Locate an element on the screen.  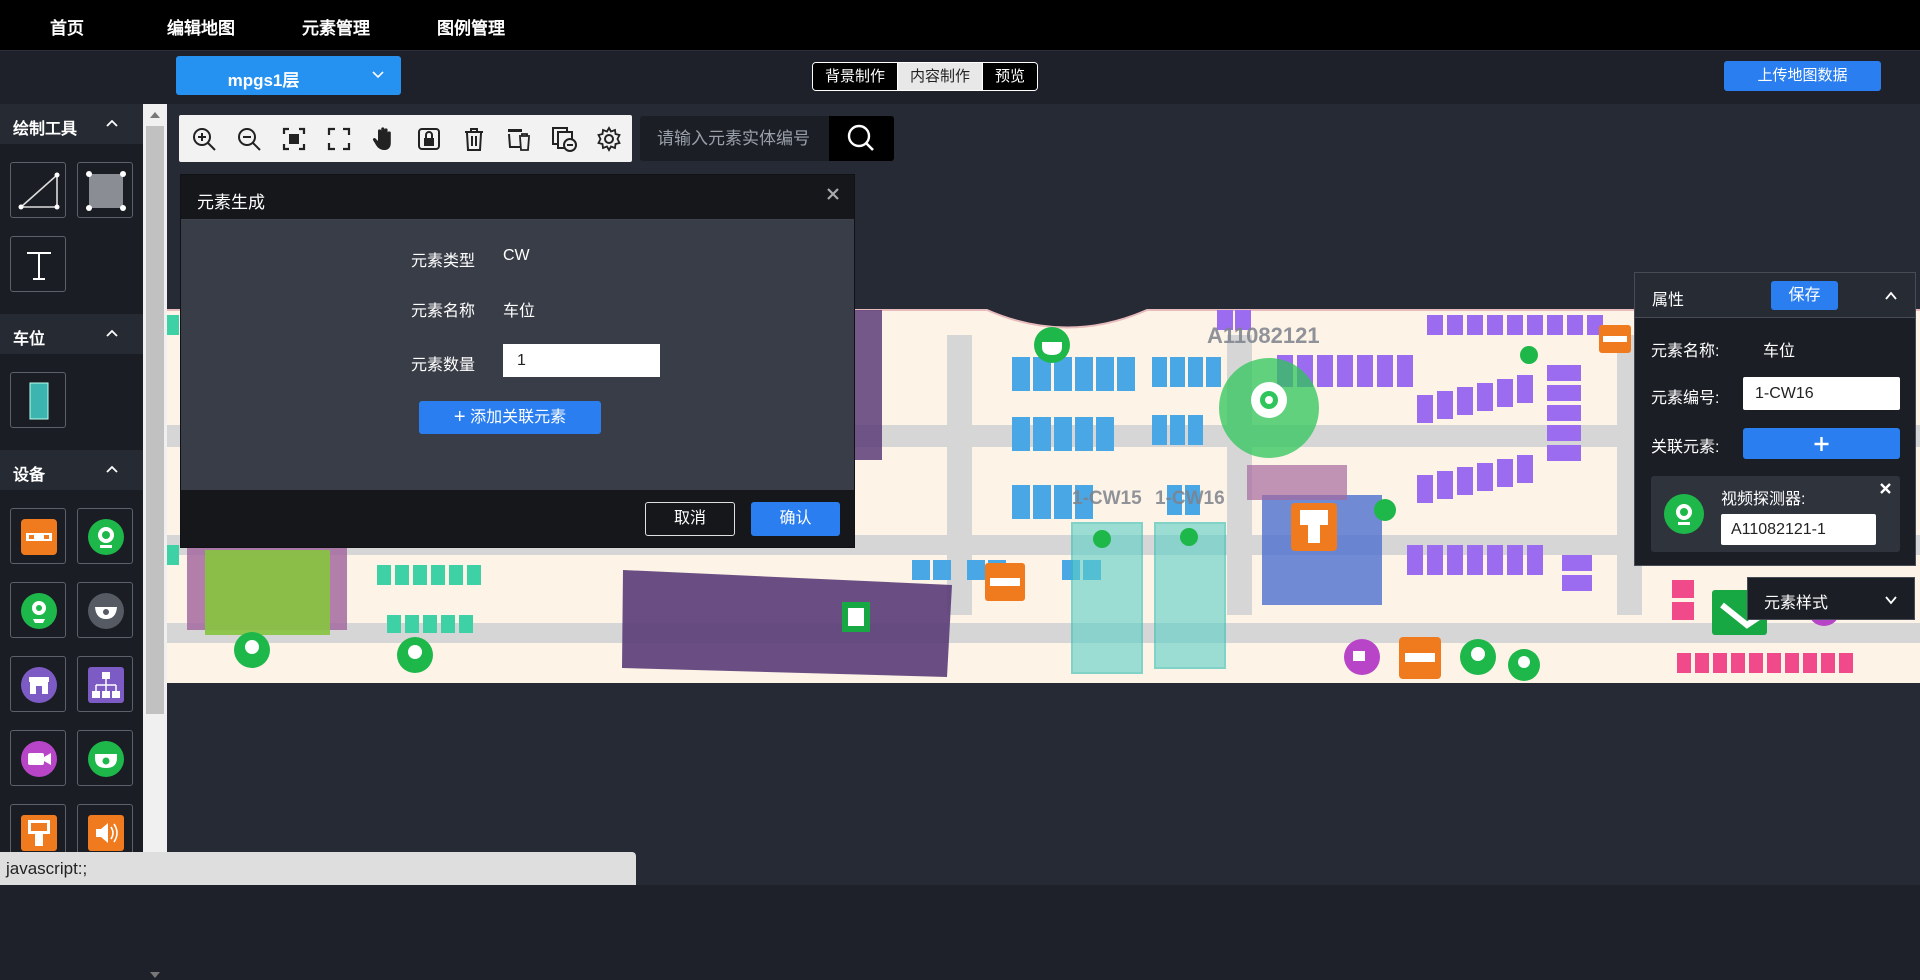
element-type-value: CW is located at coordinates (516, 255).